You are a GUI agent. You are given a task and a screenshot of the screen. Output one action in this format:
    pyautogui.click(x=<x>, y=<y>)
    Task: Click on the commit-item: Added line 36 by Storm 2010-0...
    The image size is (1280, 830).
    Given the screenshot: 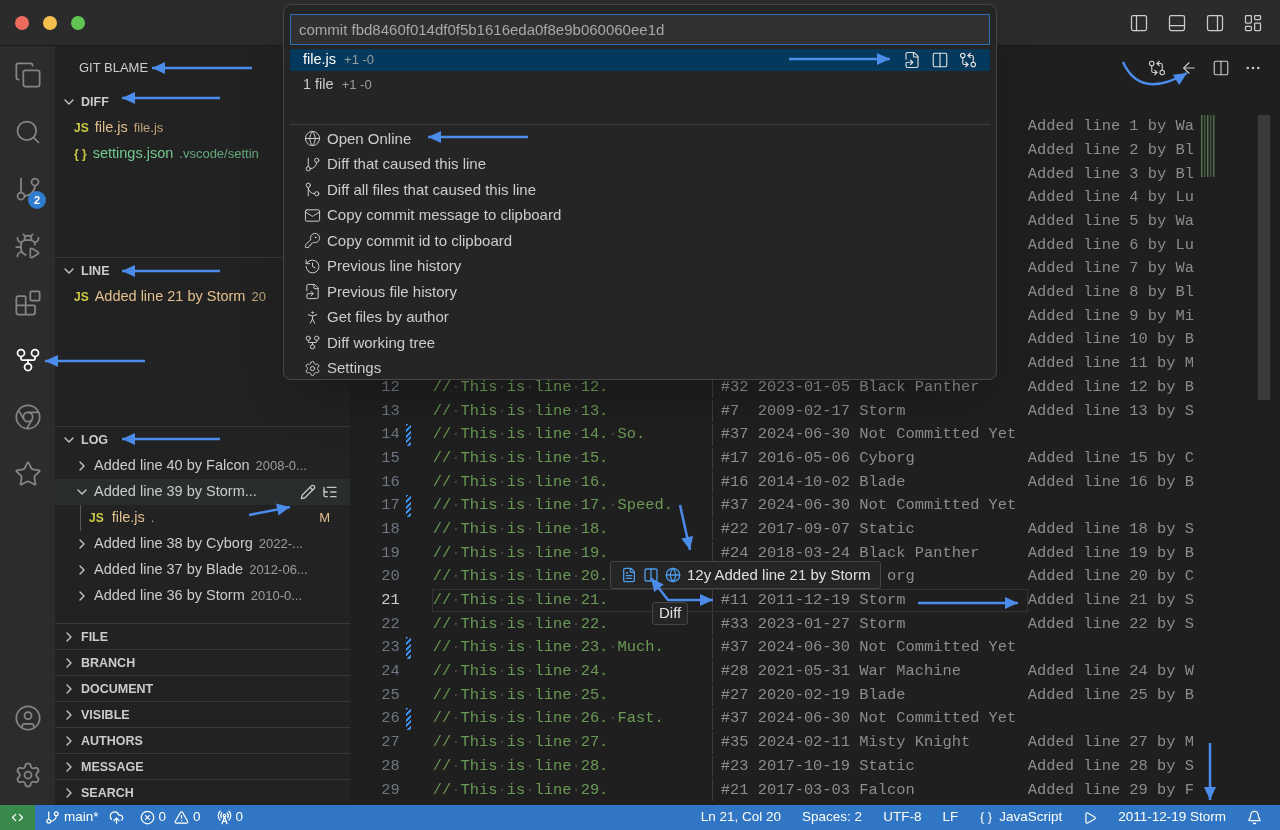 What is the action you would take?
    pyautogui.click(x=202, y=596)
    